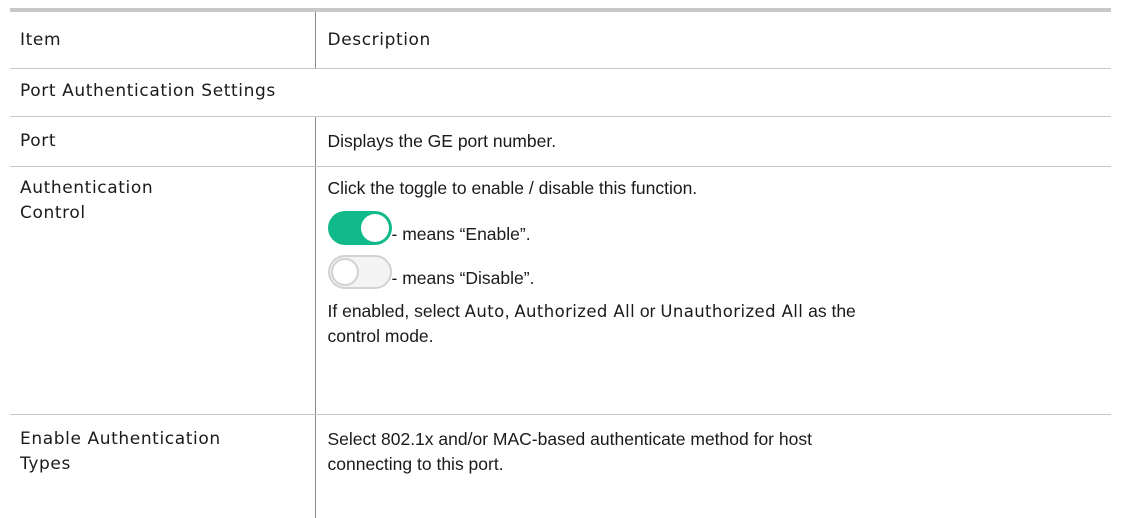  Describe the element at coordinates (463, 277) in the screenshot. I see `toggle-off-text: - means “Disable”.` at that location.